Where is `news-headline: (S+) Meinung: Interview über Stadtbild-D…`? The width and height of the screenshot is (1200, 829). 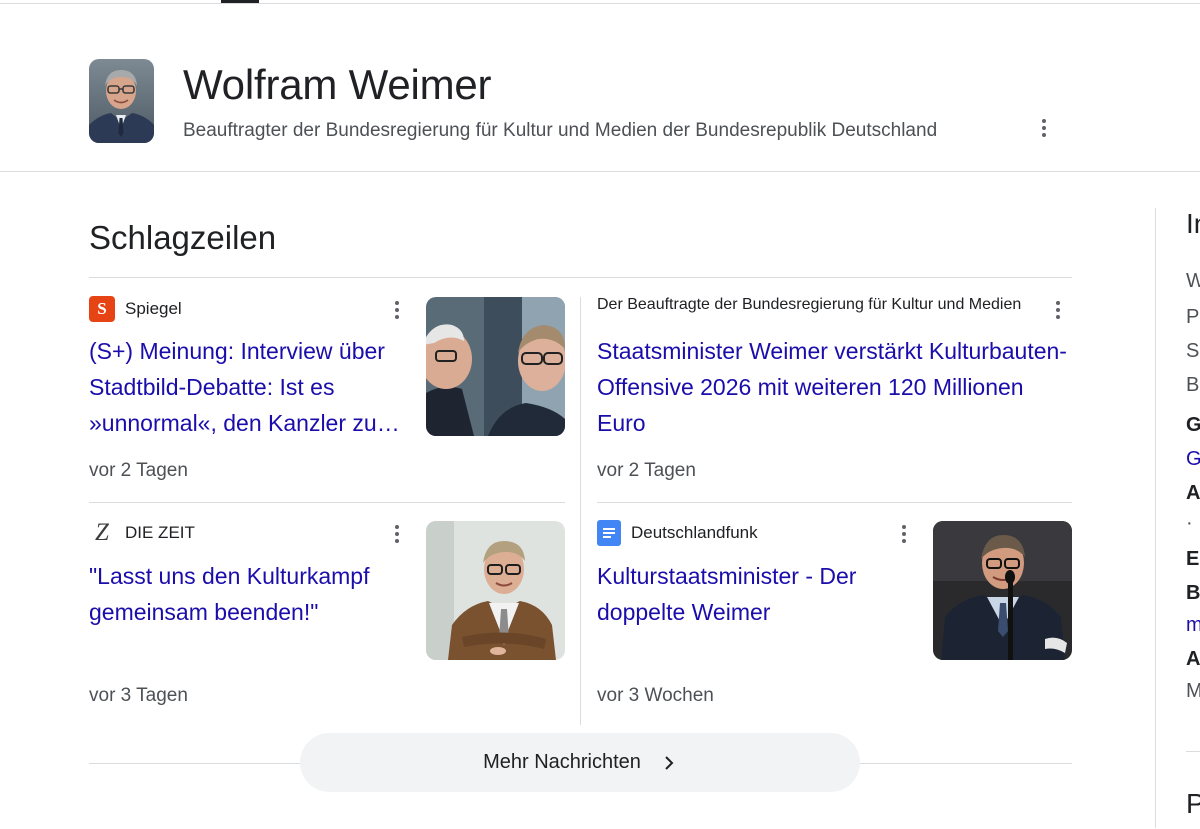 news-headline: (S+) Meinung: Interview über Stadtbild-D… is located at coordinates (248, 387).